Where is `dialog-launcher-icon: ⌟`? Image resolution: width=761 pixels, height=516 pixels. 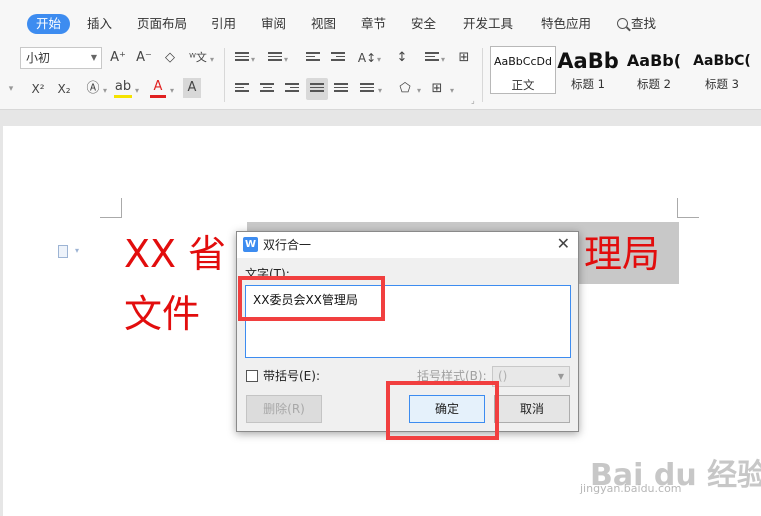 dialog-launcher-icon: ⌟ is located at coordinates (473, 100).